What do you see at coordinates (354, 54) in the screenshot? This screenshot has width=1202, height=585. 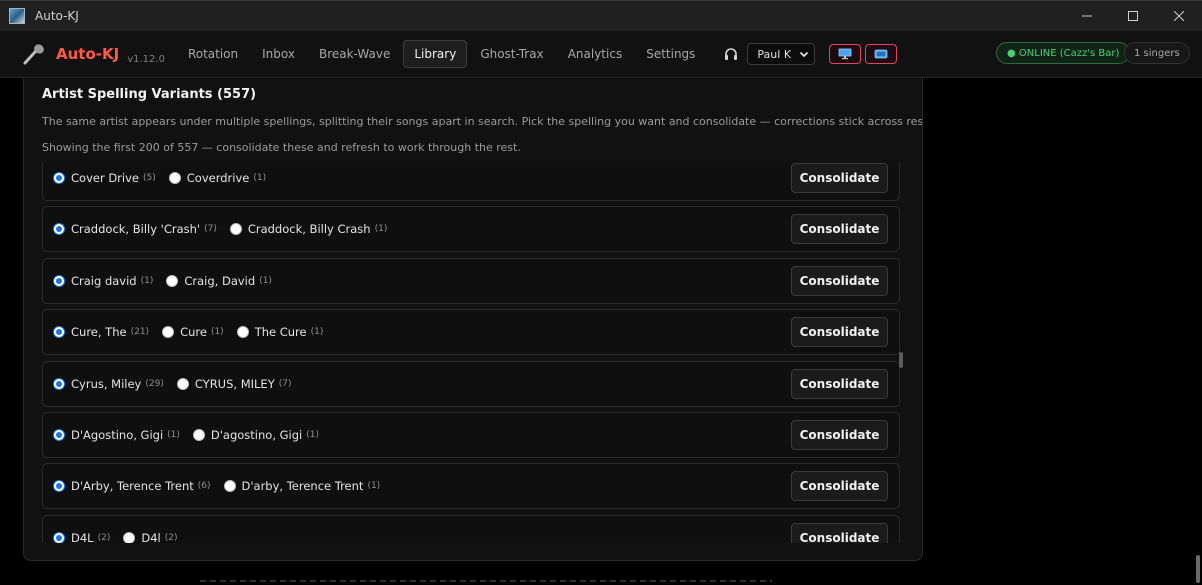 I see `nav-break-wave: Break-Wave` at bounding box center [354, 54].